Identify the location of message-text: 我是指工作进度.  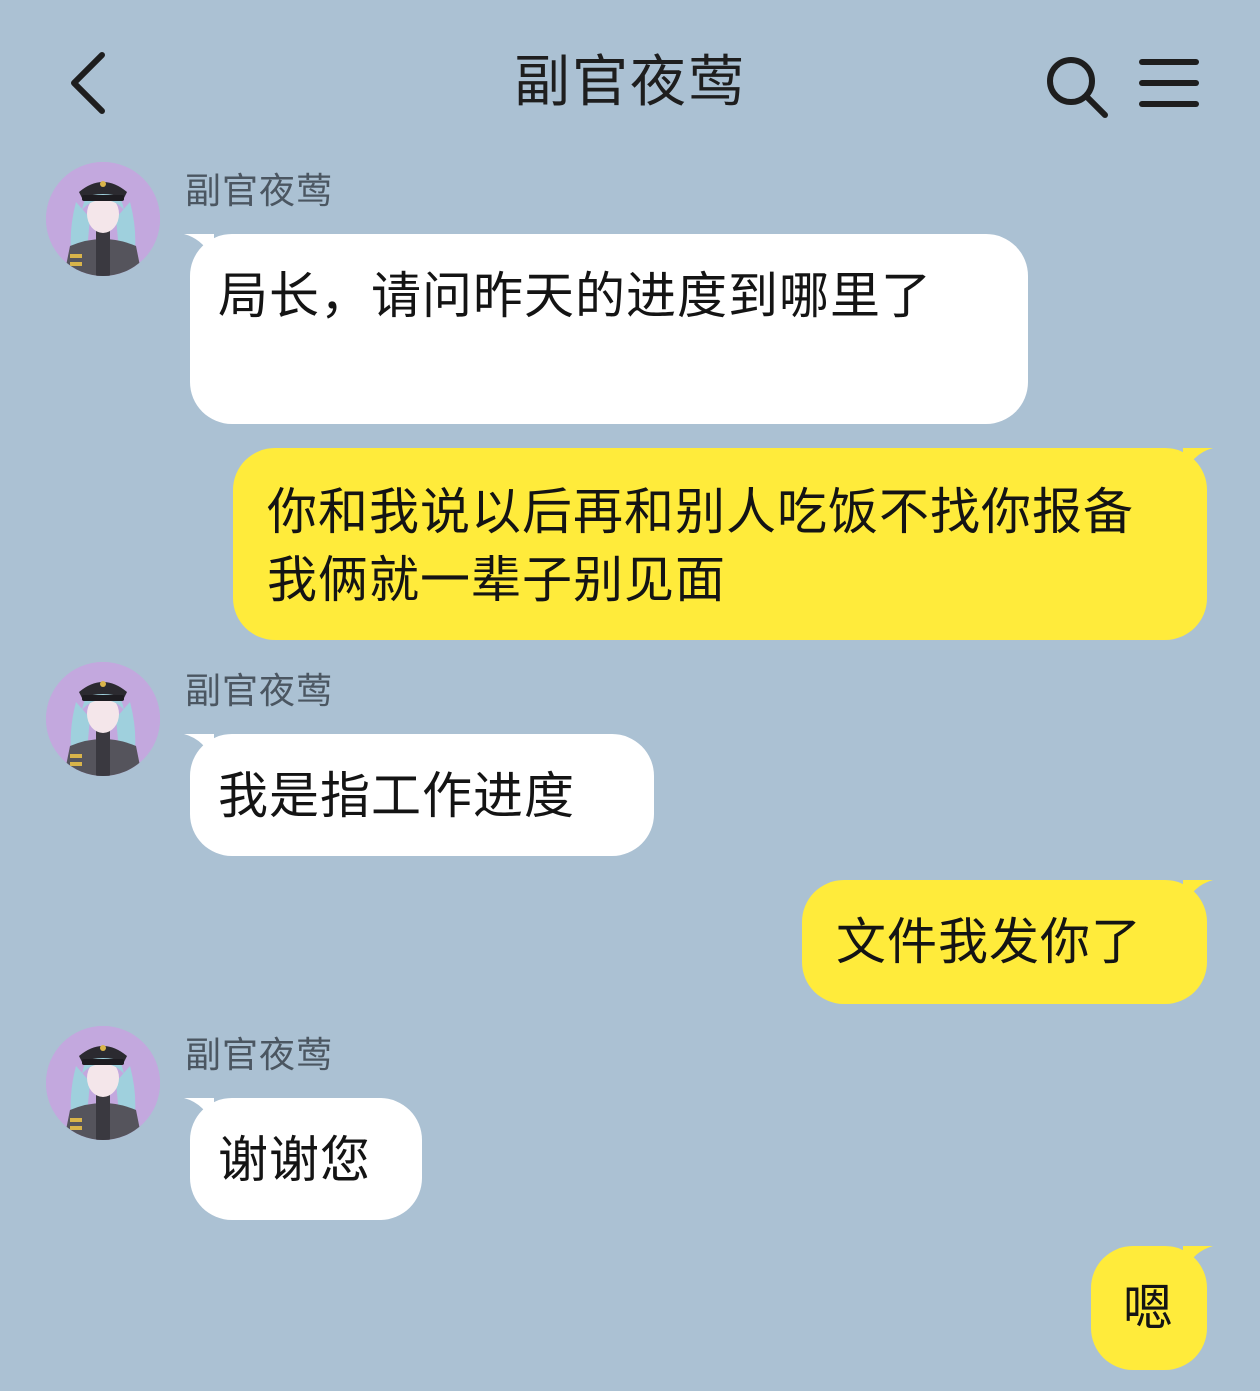
(396, 796).